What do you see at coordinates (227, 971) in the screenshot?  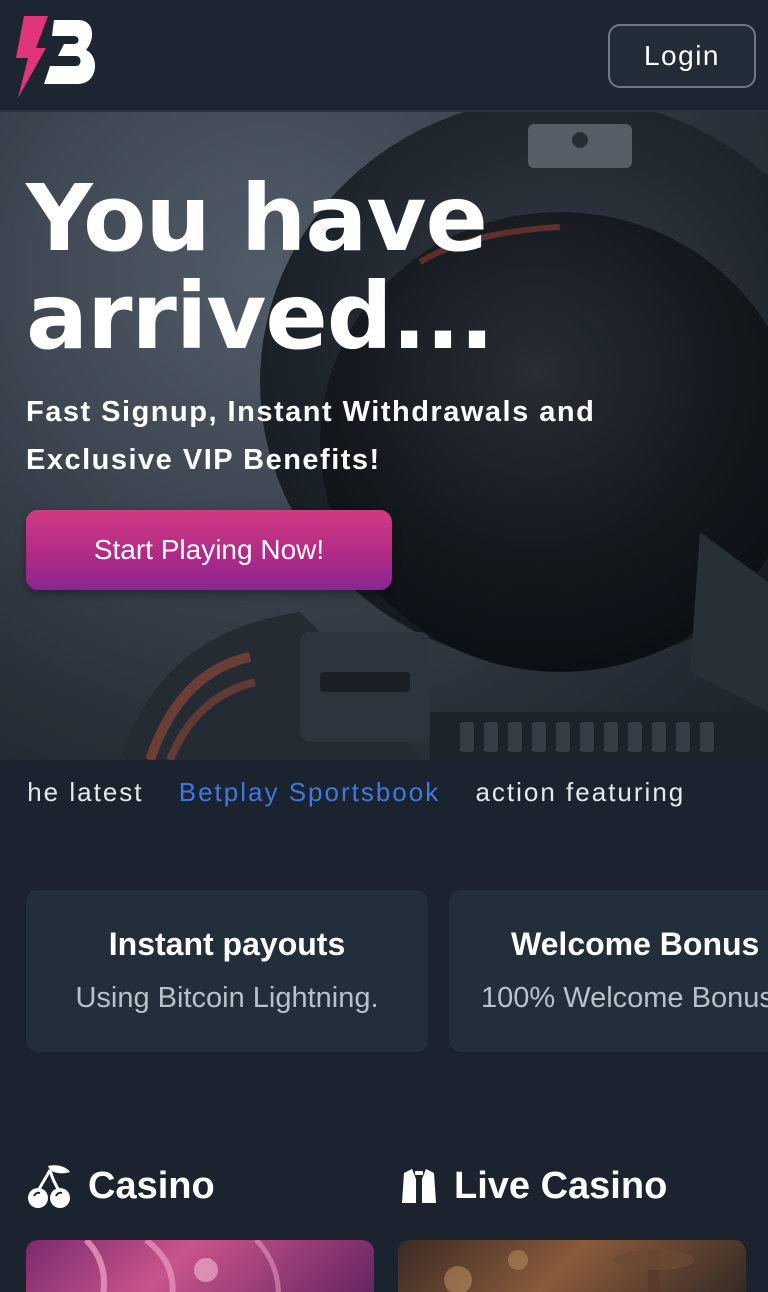 I see `feature-card-payouts: Instant payouts Using Bitcoin Lightning.` at bounding box center [227, 971].